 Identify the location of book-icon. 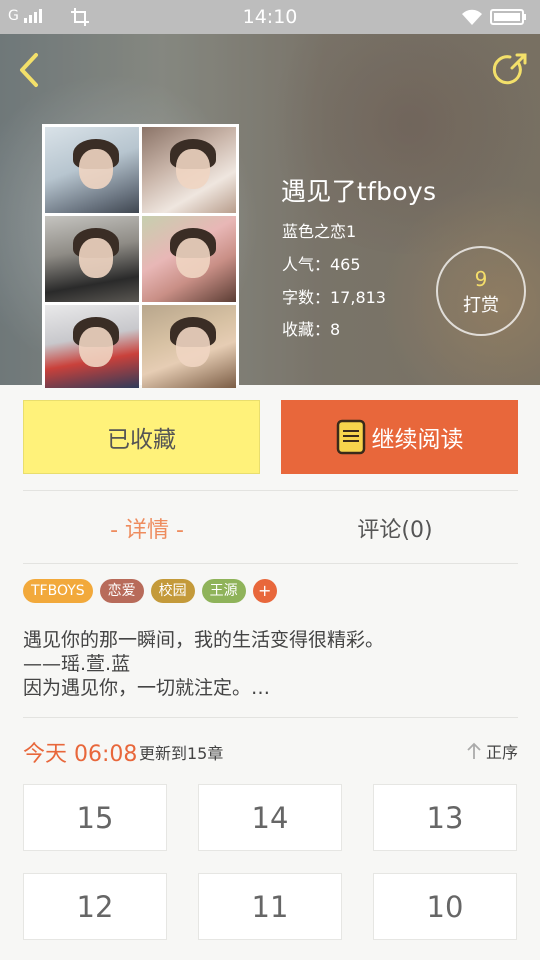
(350, 437).